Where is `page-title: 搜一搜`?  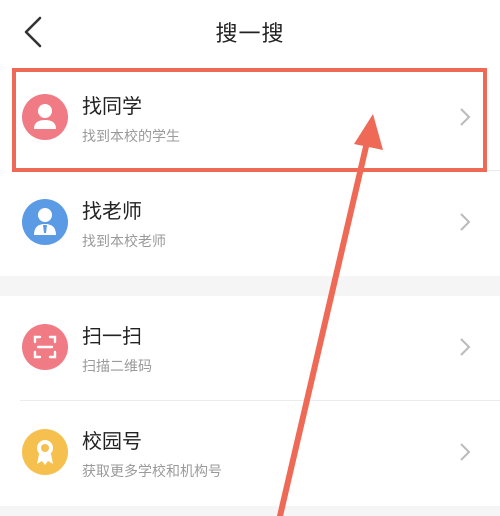 page-title: 搜一搜 is located at coordinates (250, 34).